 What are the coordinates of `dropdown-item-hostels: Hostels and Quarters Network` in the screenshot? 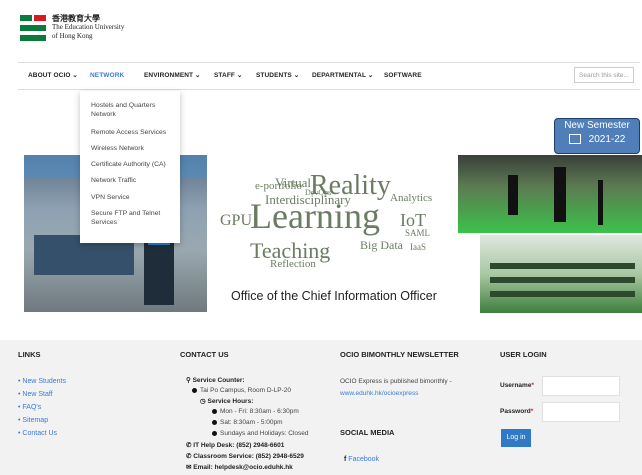 It's located at (133, 110).